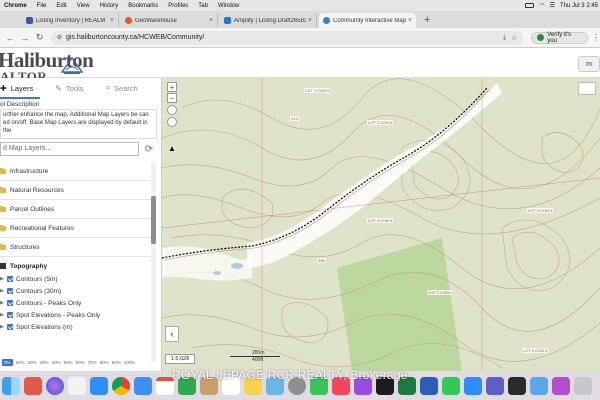 This screenshot has height=400, width=600. Describe the element at coordinates (83, 6) in the screenshot. I see `menu-view: View` at that location.